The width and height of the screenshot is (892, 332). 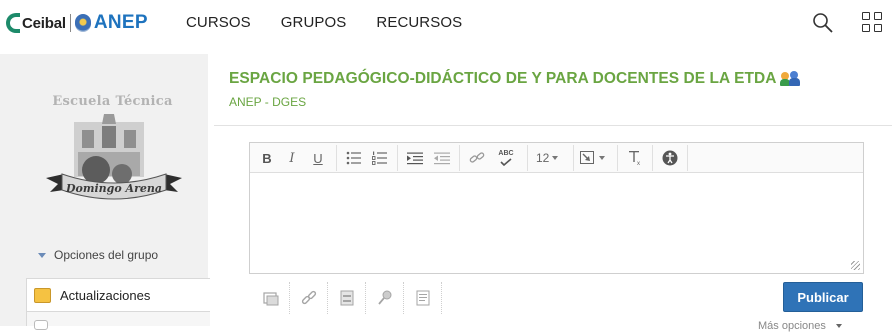 What do you see at coordinates (268, 102) in the screenshot?
I see `page-subtitle: ANEP - DGES` at bounding box center [268, 102].